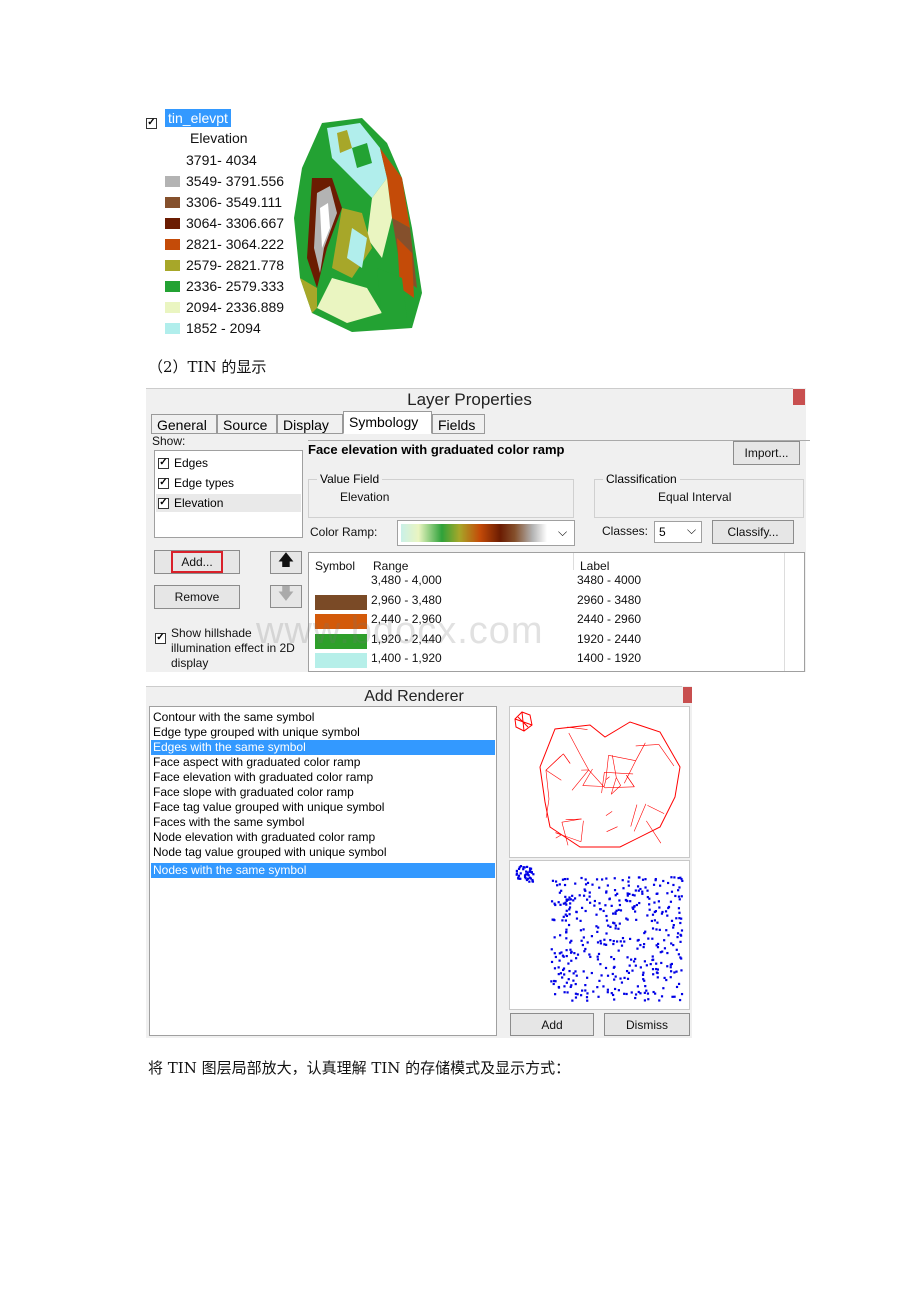 The width and height of the screenshot is (920, 1302). Describe the element at coordinates (323, 777) in the screenshot. I see `renderer-list-item: Face elevation with graduated color ramp` at that location.